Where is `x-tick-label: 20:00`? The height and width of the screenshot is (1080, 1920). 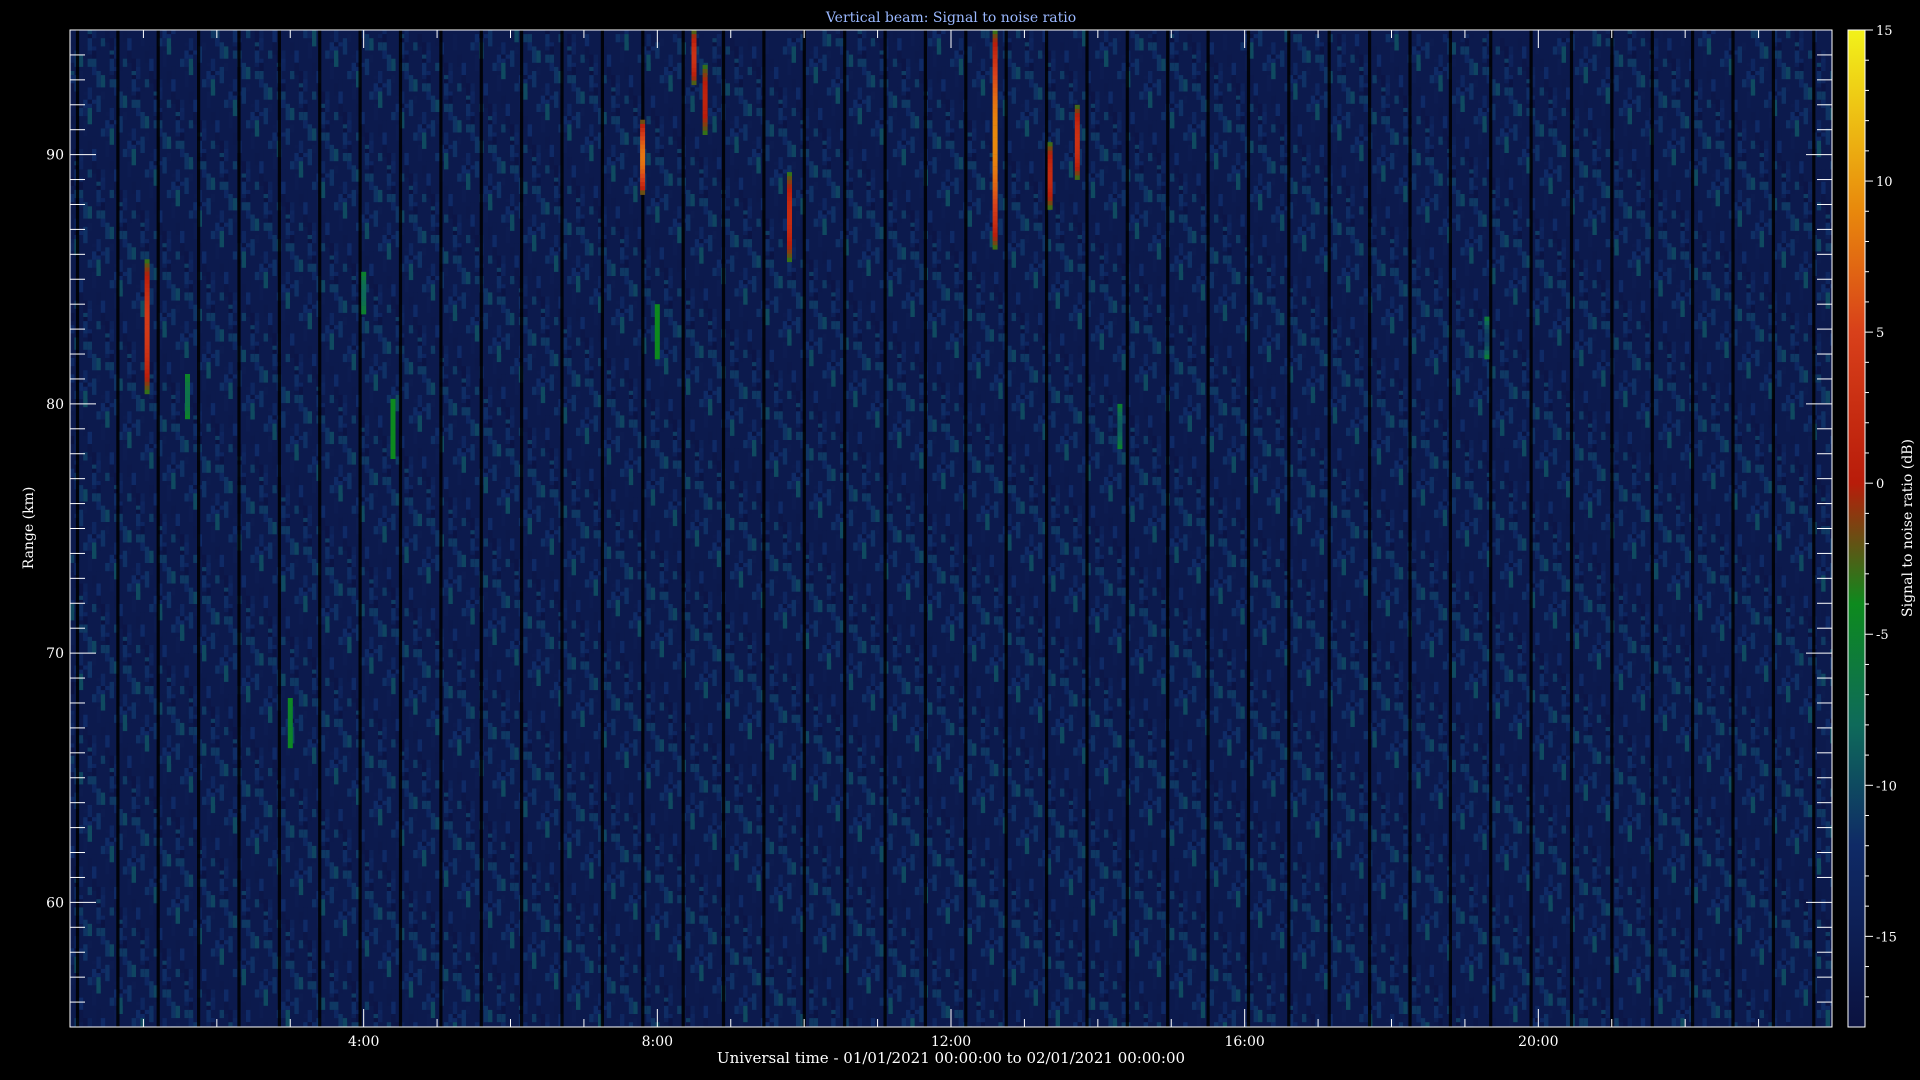
x-tick-label: 20:00 is located at coordinates (1538, 1042).